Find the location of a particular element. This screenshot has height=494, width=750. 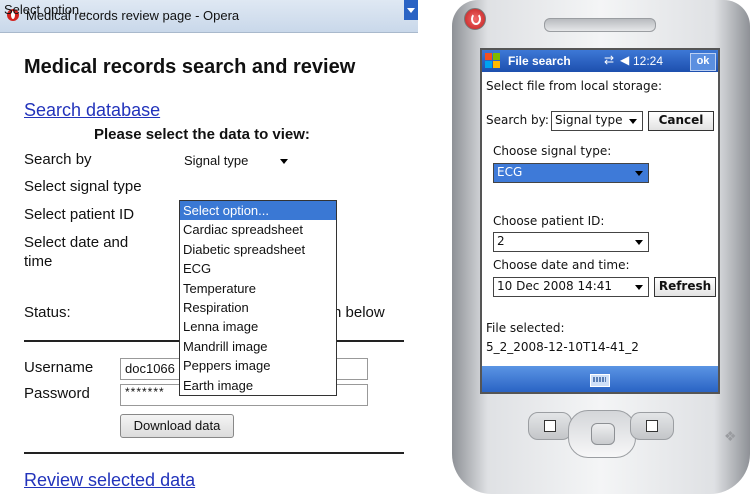

right-hardware-key is located at coordinates (652, 426).